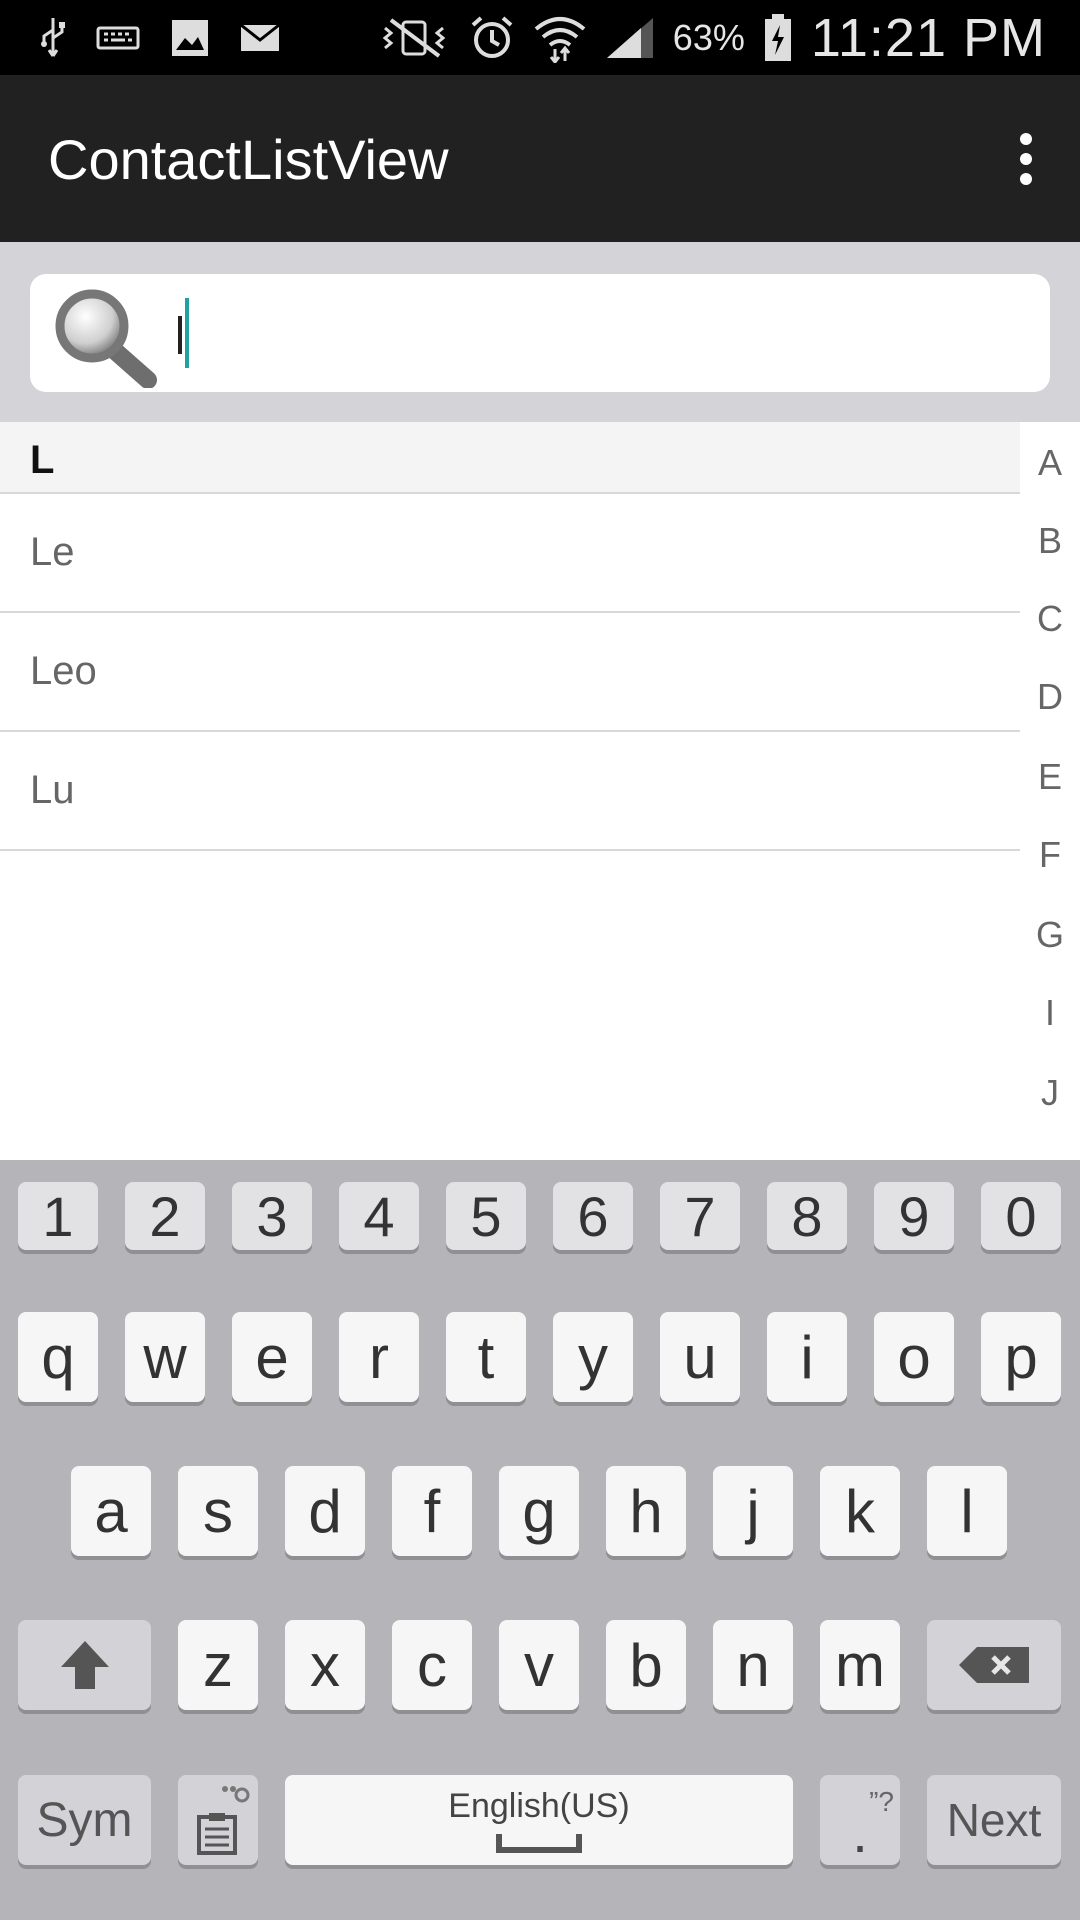  I want to click on alphabet-index: A B C D E F G I J, so click(1050, 791).